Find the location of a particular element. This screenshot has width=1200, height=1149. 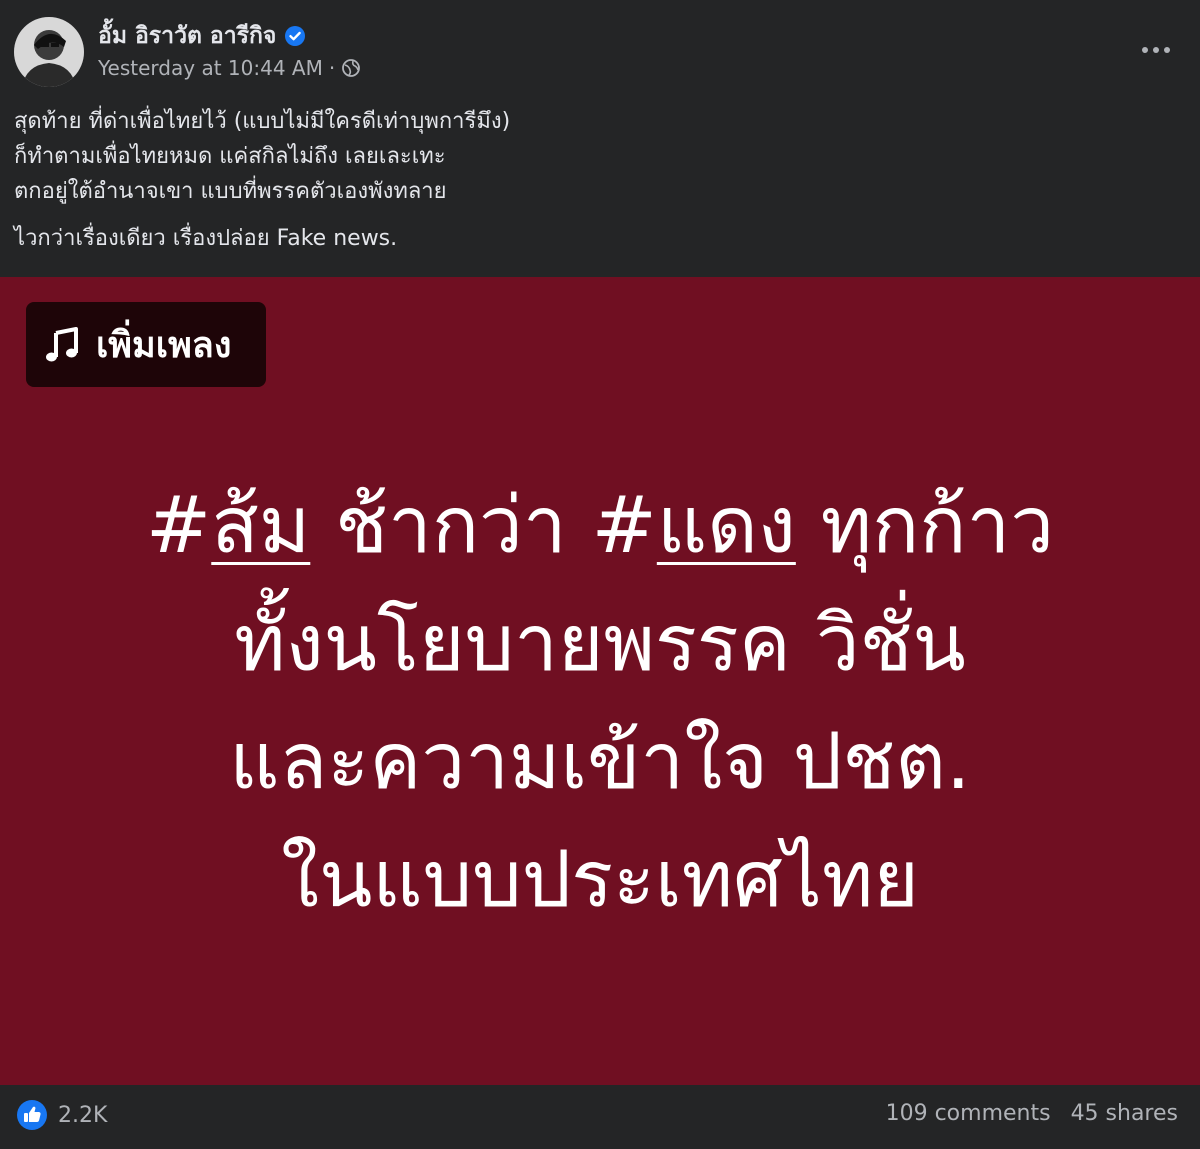

music-note-icon is located at coordinates (63, 345).